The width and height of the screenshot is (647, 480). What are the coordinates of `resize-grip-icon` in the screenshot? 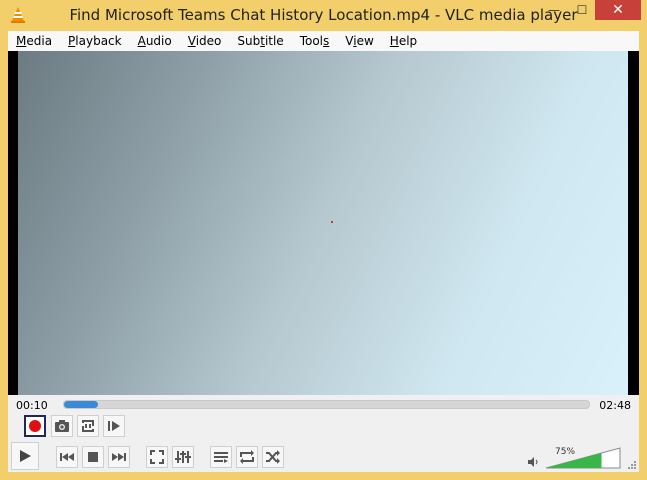 It's located at (632, 465).